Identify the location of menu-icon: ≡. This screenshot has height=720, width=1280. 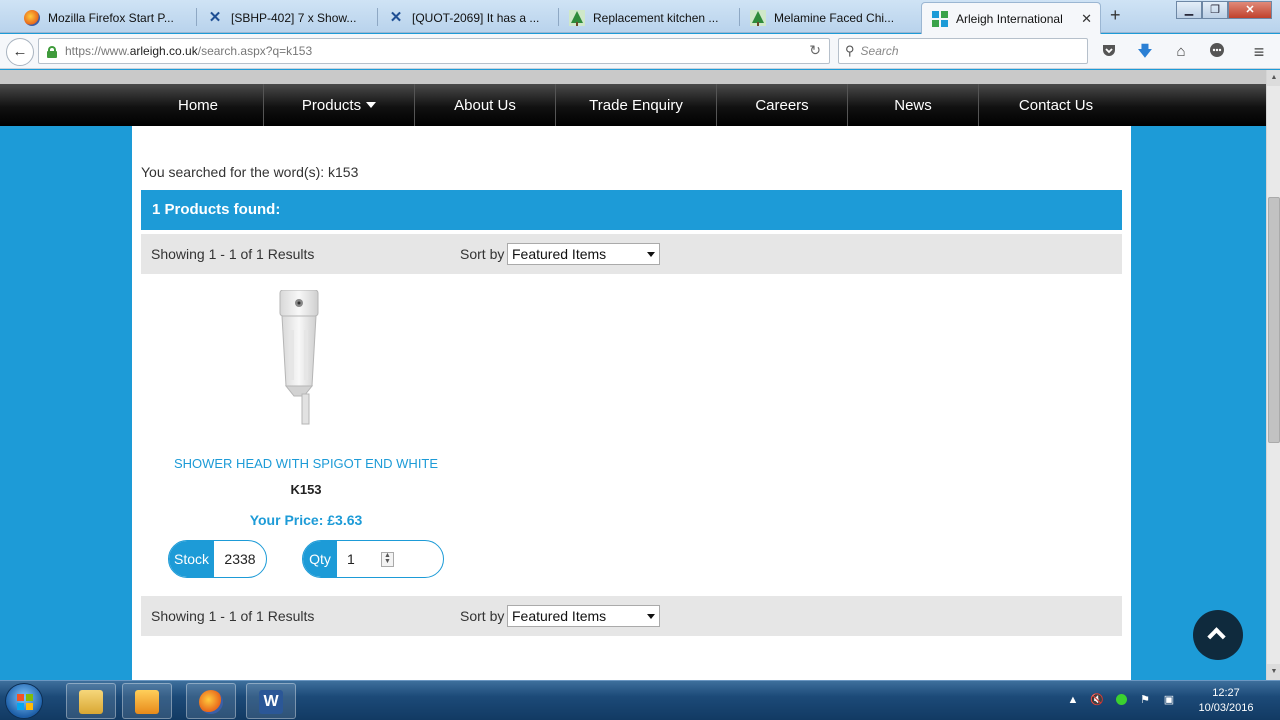
(1259, 52).